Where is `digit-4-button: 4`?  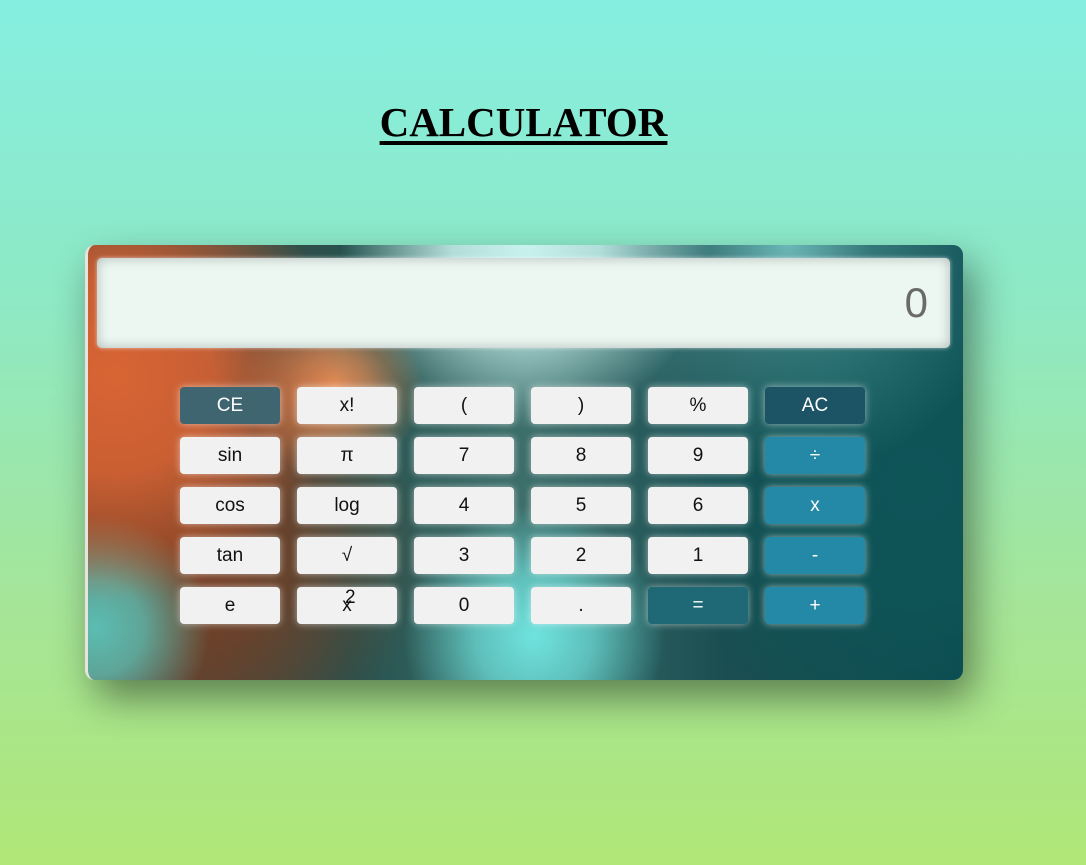
digit-4-button: 4 is located at coordinates (464, 505).